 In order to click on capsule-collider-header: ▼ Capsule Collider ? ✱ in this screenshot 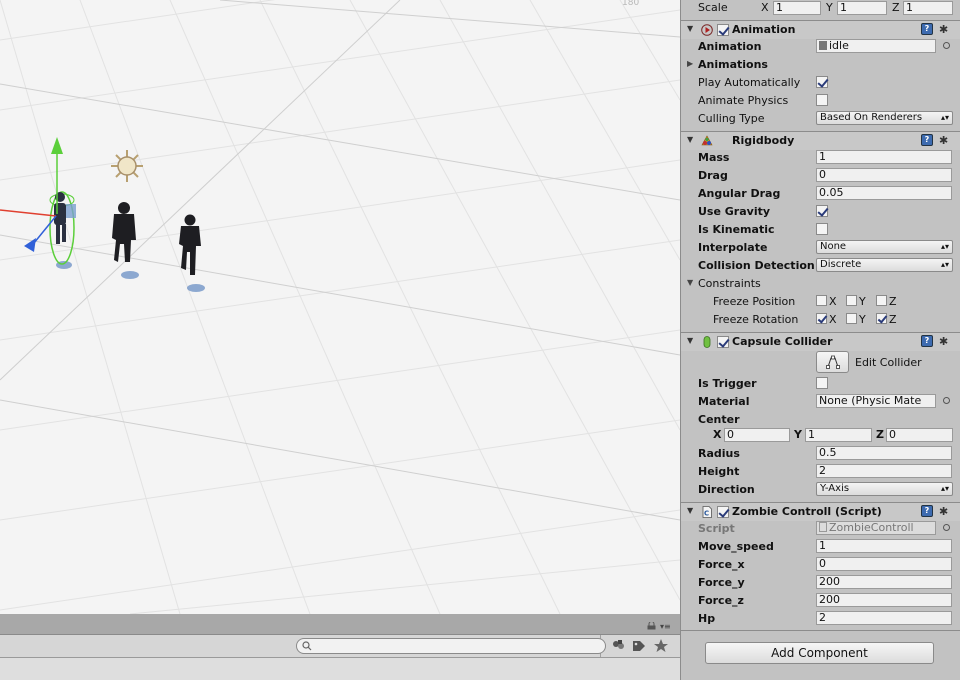, I will do `click(820, 341)`.